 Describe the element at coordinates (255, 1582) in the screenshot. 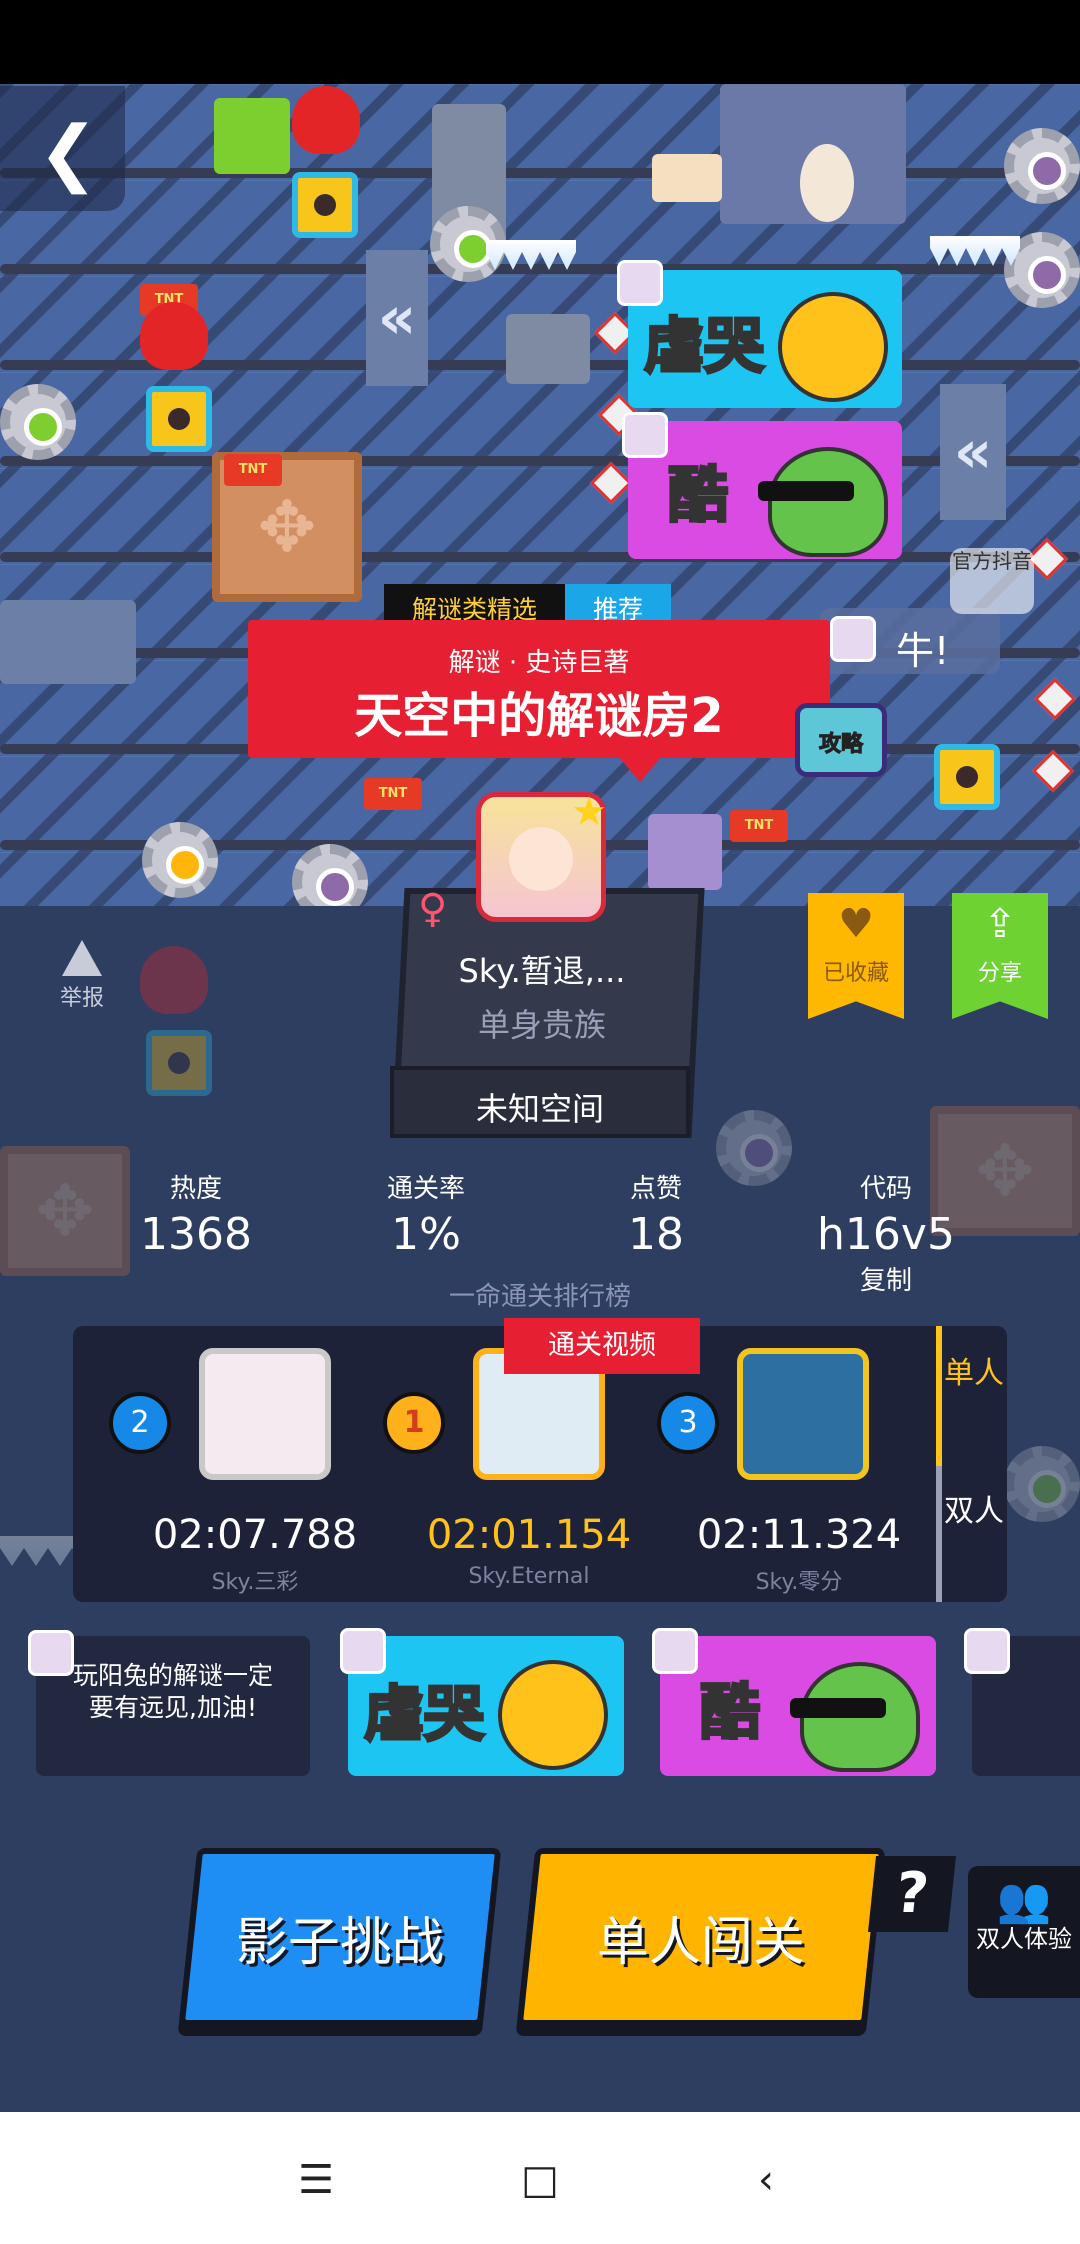

I see `rank-player-name: Sky.三彩` at that location.